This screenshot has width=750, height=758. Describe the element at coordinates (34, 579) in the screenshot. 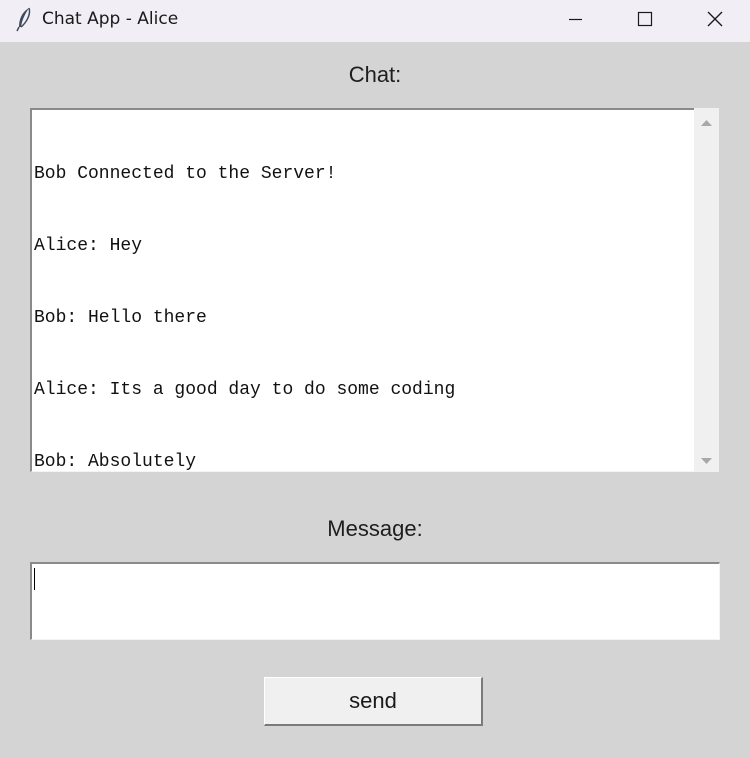

I see `text-caret` at that location.